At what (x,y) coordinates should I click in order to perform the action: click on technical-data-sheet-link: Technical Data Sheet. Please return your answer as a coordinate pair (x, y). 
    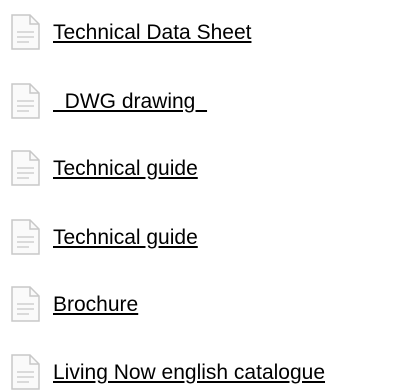
    Looking at the image, I should click on (152, 32).